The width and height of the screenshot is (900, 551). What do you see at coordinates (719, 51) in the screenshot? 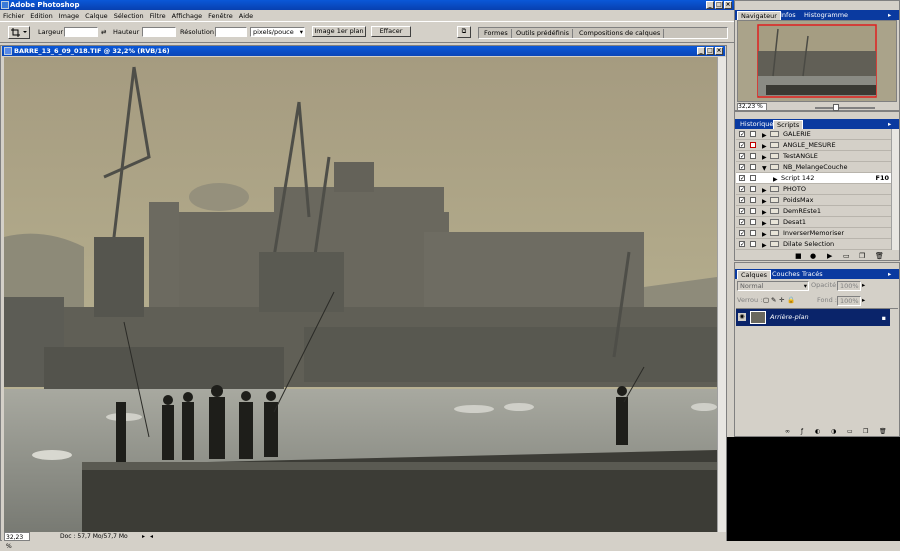
I see `doc-close-button: ×` at bounding box center [719, 51].